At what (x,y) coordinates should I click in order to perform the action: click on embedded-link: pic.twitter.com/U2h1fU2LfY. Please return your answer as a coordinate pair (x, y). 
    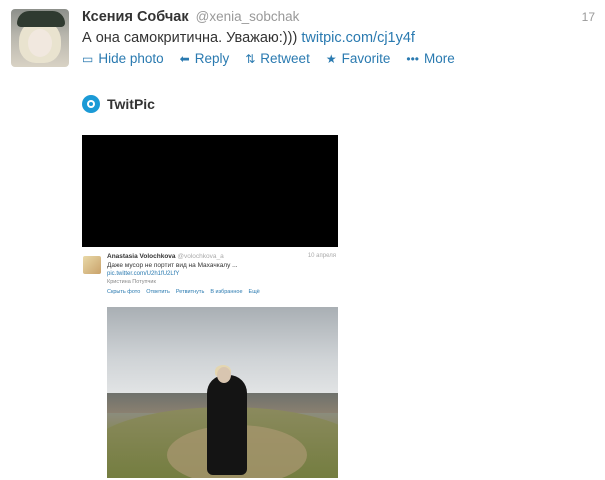
    Looking at the image, I should click on (143, 274).